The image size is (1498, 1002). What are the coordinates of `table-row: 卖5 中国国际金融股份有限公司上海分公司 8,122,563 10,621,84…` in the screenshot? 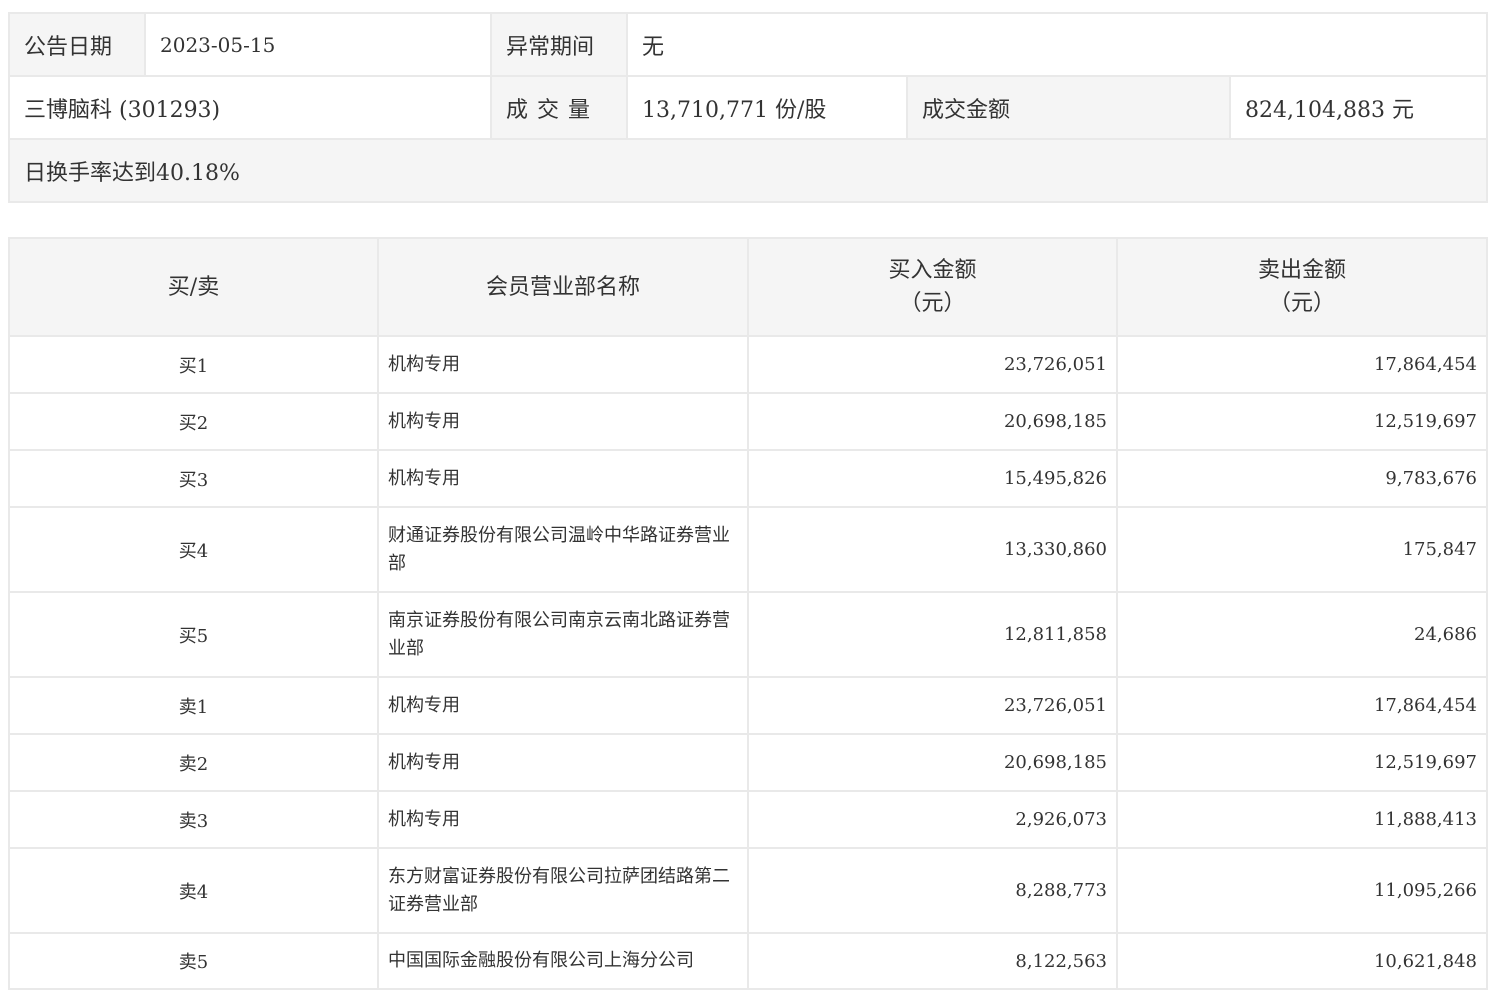 It's located at (748, 961).